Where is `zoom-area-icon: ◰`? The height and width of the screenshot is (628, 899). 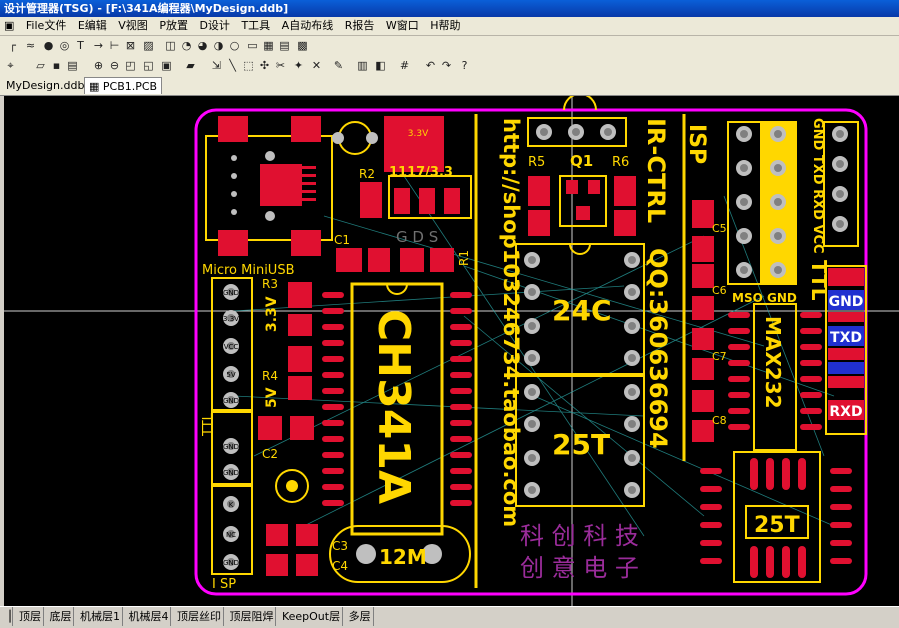 zoom-area-icon: ◰ is located at coordinates (130, 65).